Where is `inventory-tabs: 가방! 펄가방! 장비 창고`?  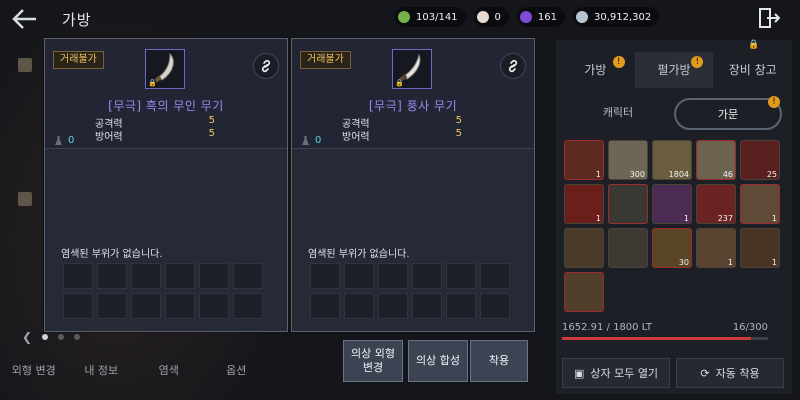 inventory-tabs: 가방! 펄가방! 장비 창고 is located at coordinates (674, 70).